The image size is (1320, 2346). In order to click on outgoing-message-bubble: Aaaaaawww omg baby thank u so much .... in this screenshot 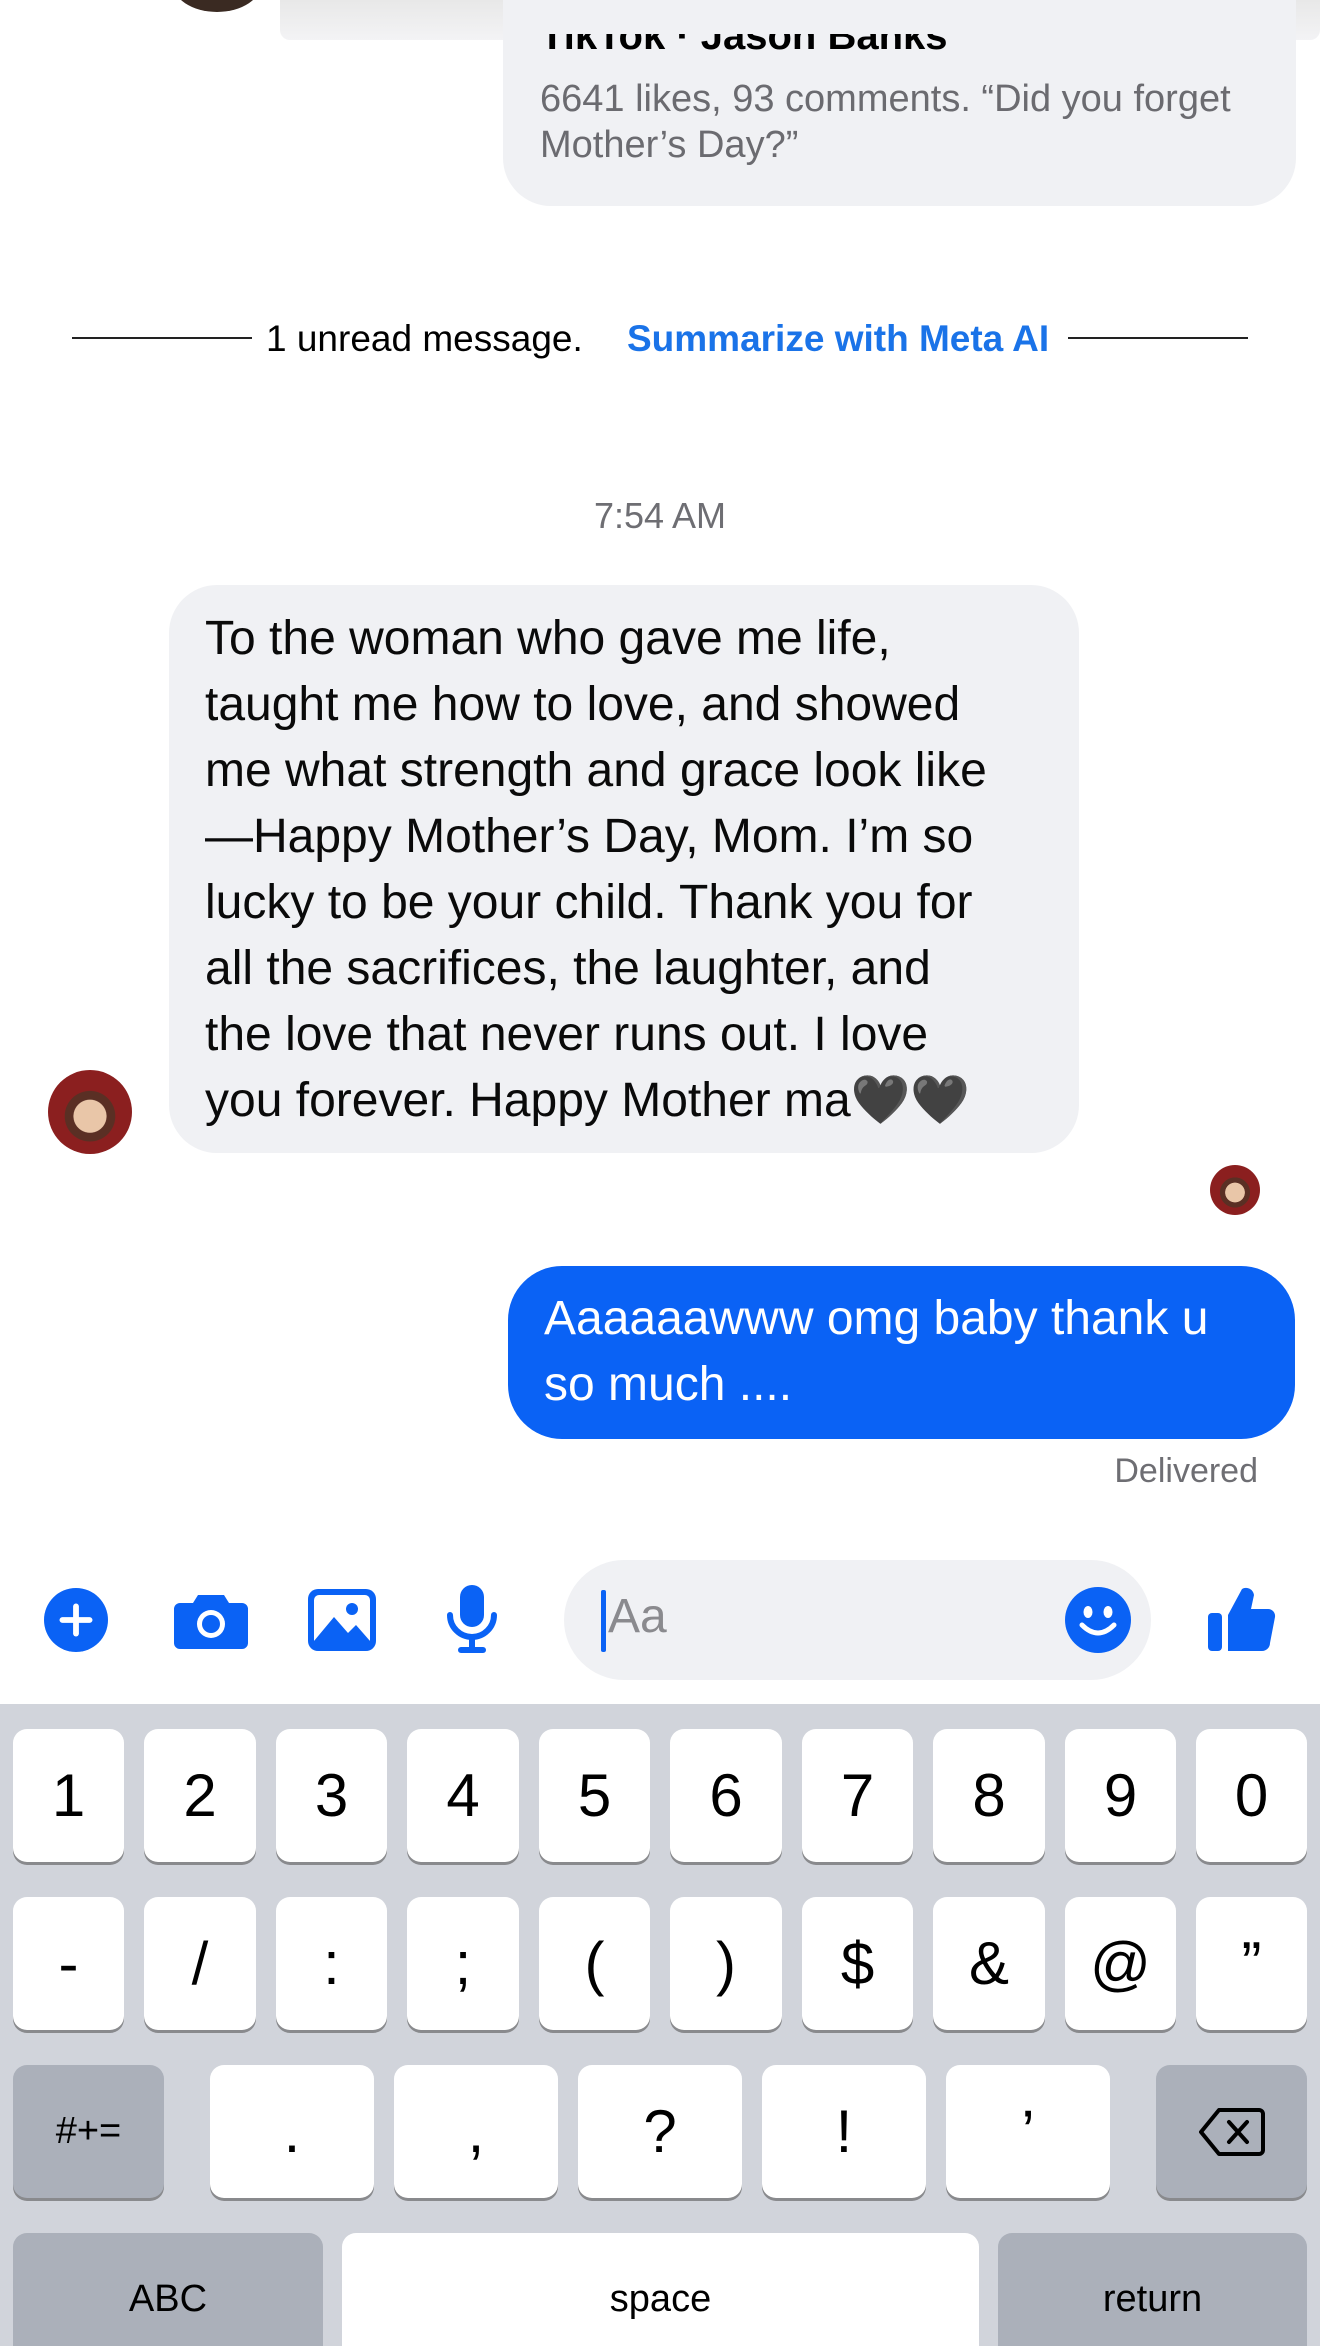, I will do `click(901, 1352)`.